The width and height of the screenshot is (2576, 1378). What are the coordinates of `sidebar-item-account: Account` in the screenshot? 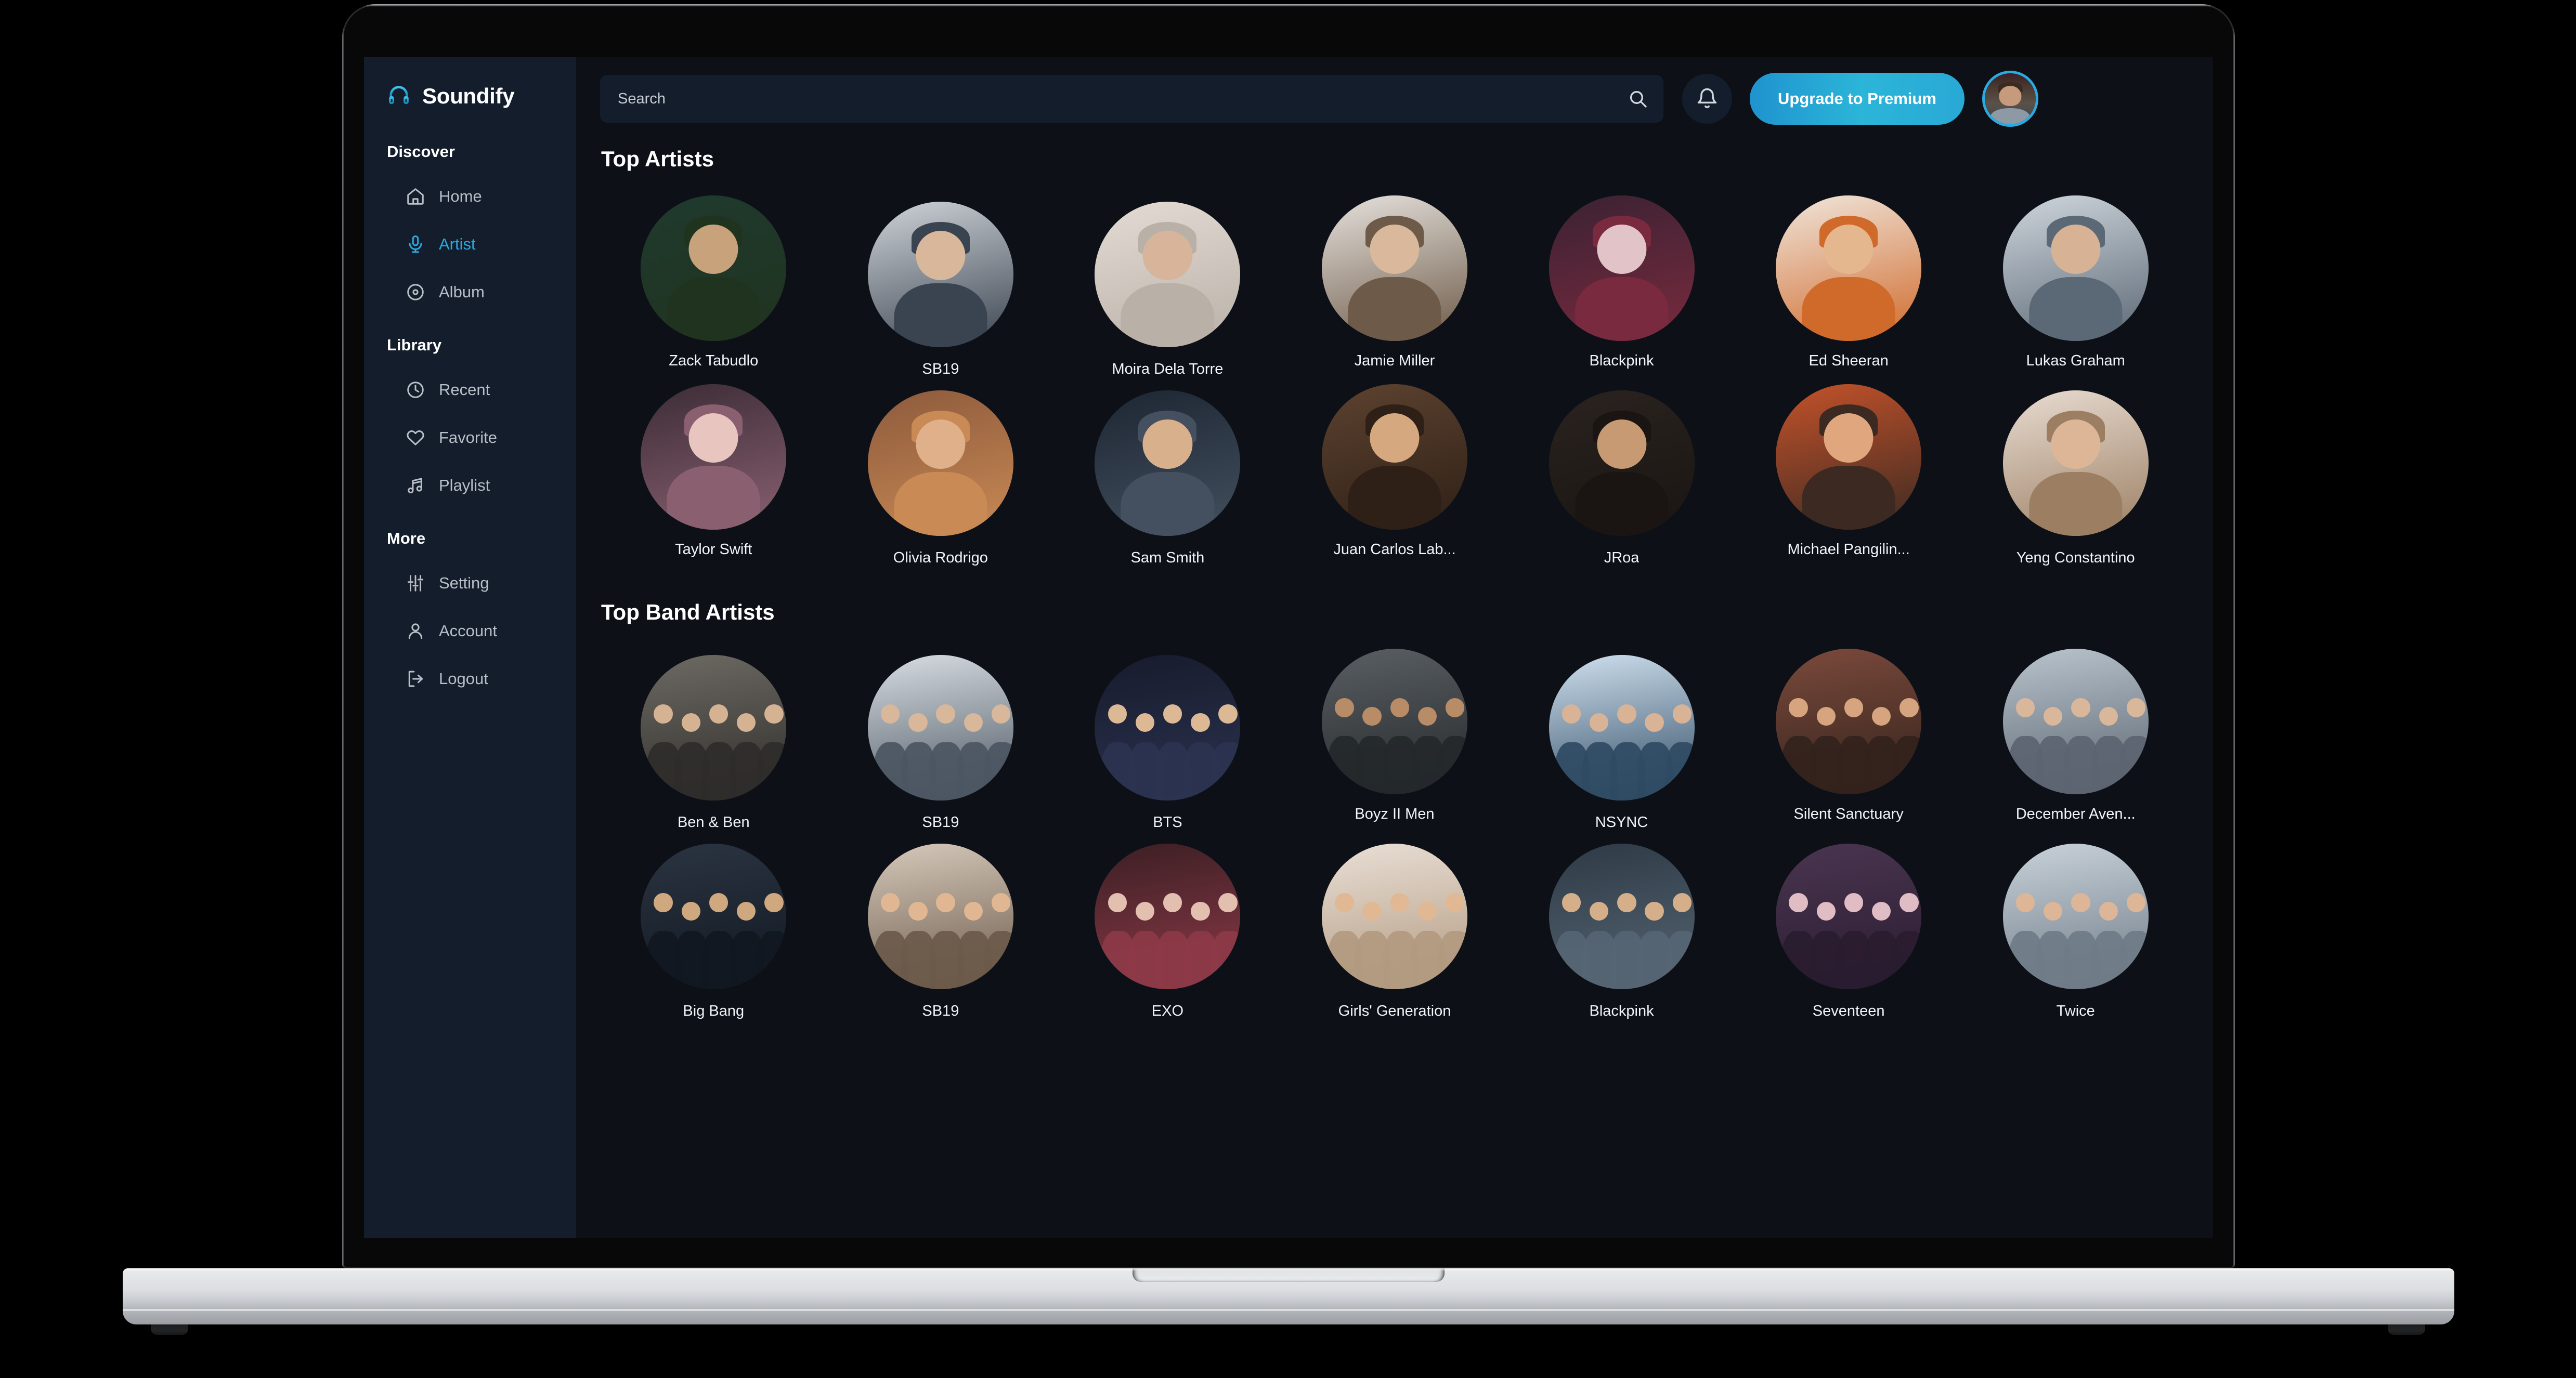 It's located at (470, 631).